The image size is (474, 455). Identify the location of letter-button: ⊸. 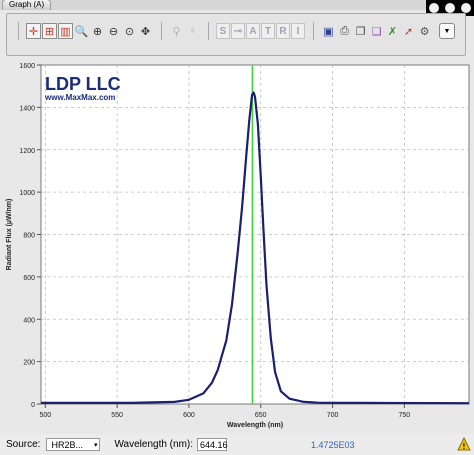
(238, 31).